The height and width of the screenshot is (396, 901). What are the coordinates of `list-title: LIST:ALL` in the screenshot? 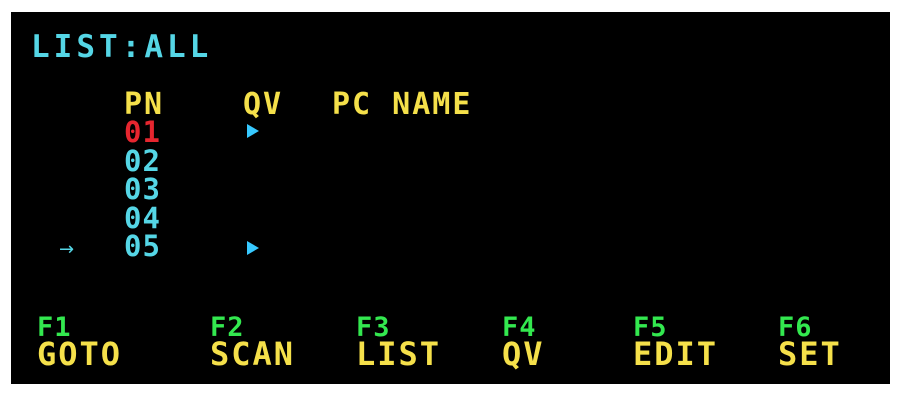 It's located at (122, 47).